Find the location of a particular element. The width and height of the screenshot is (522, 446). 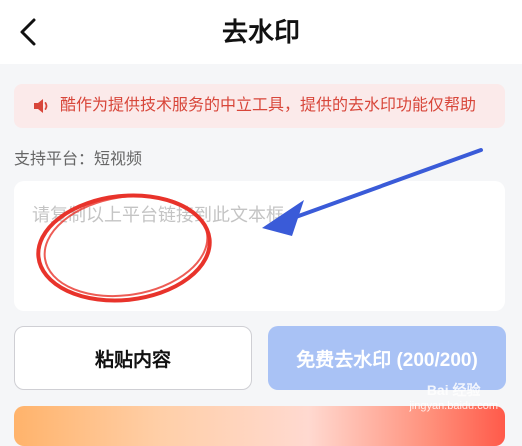

paste-content-button: 粘贴内容 is located at coordinates (133, 358).